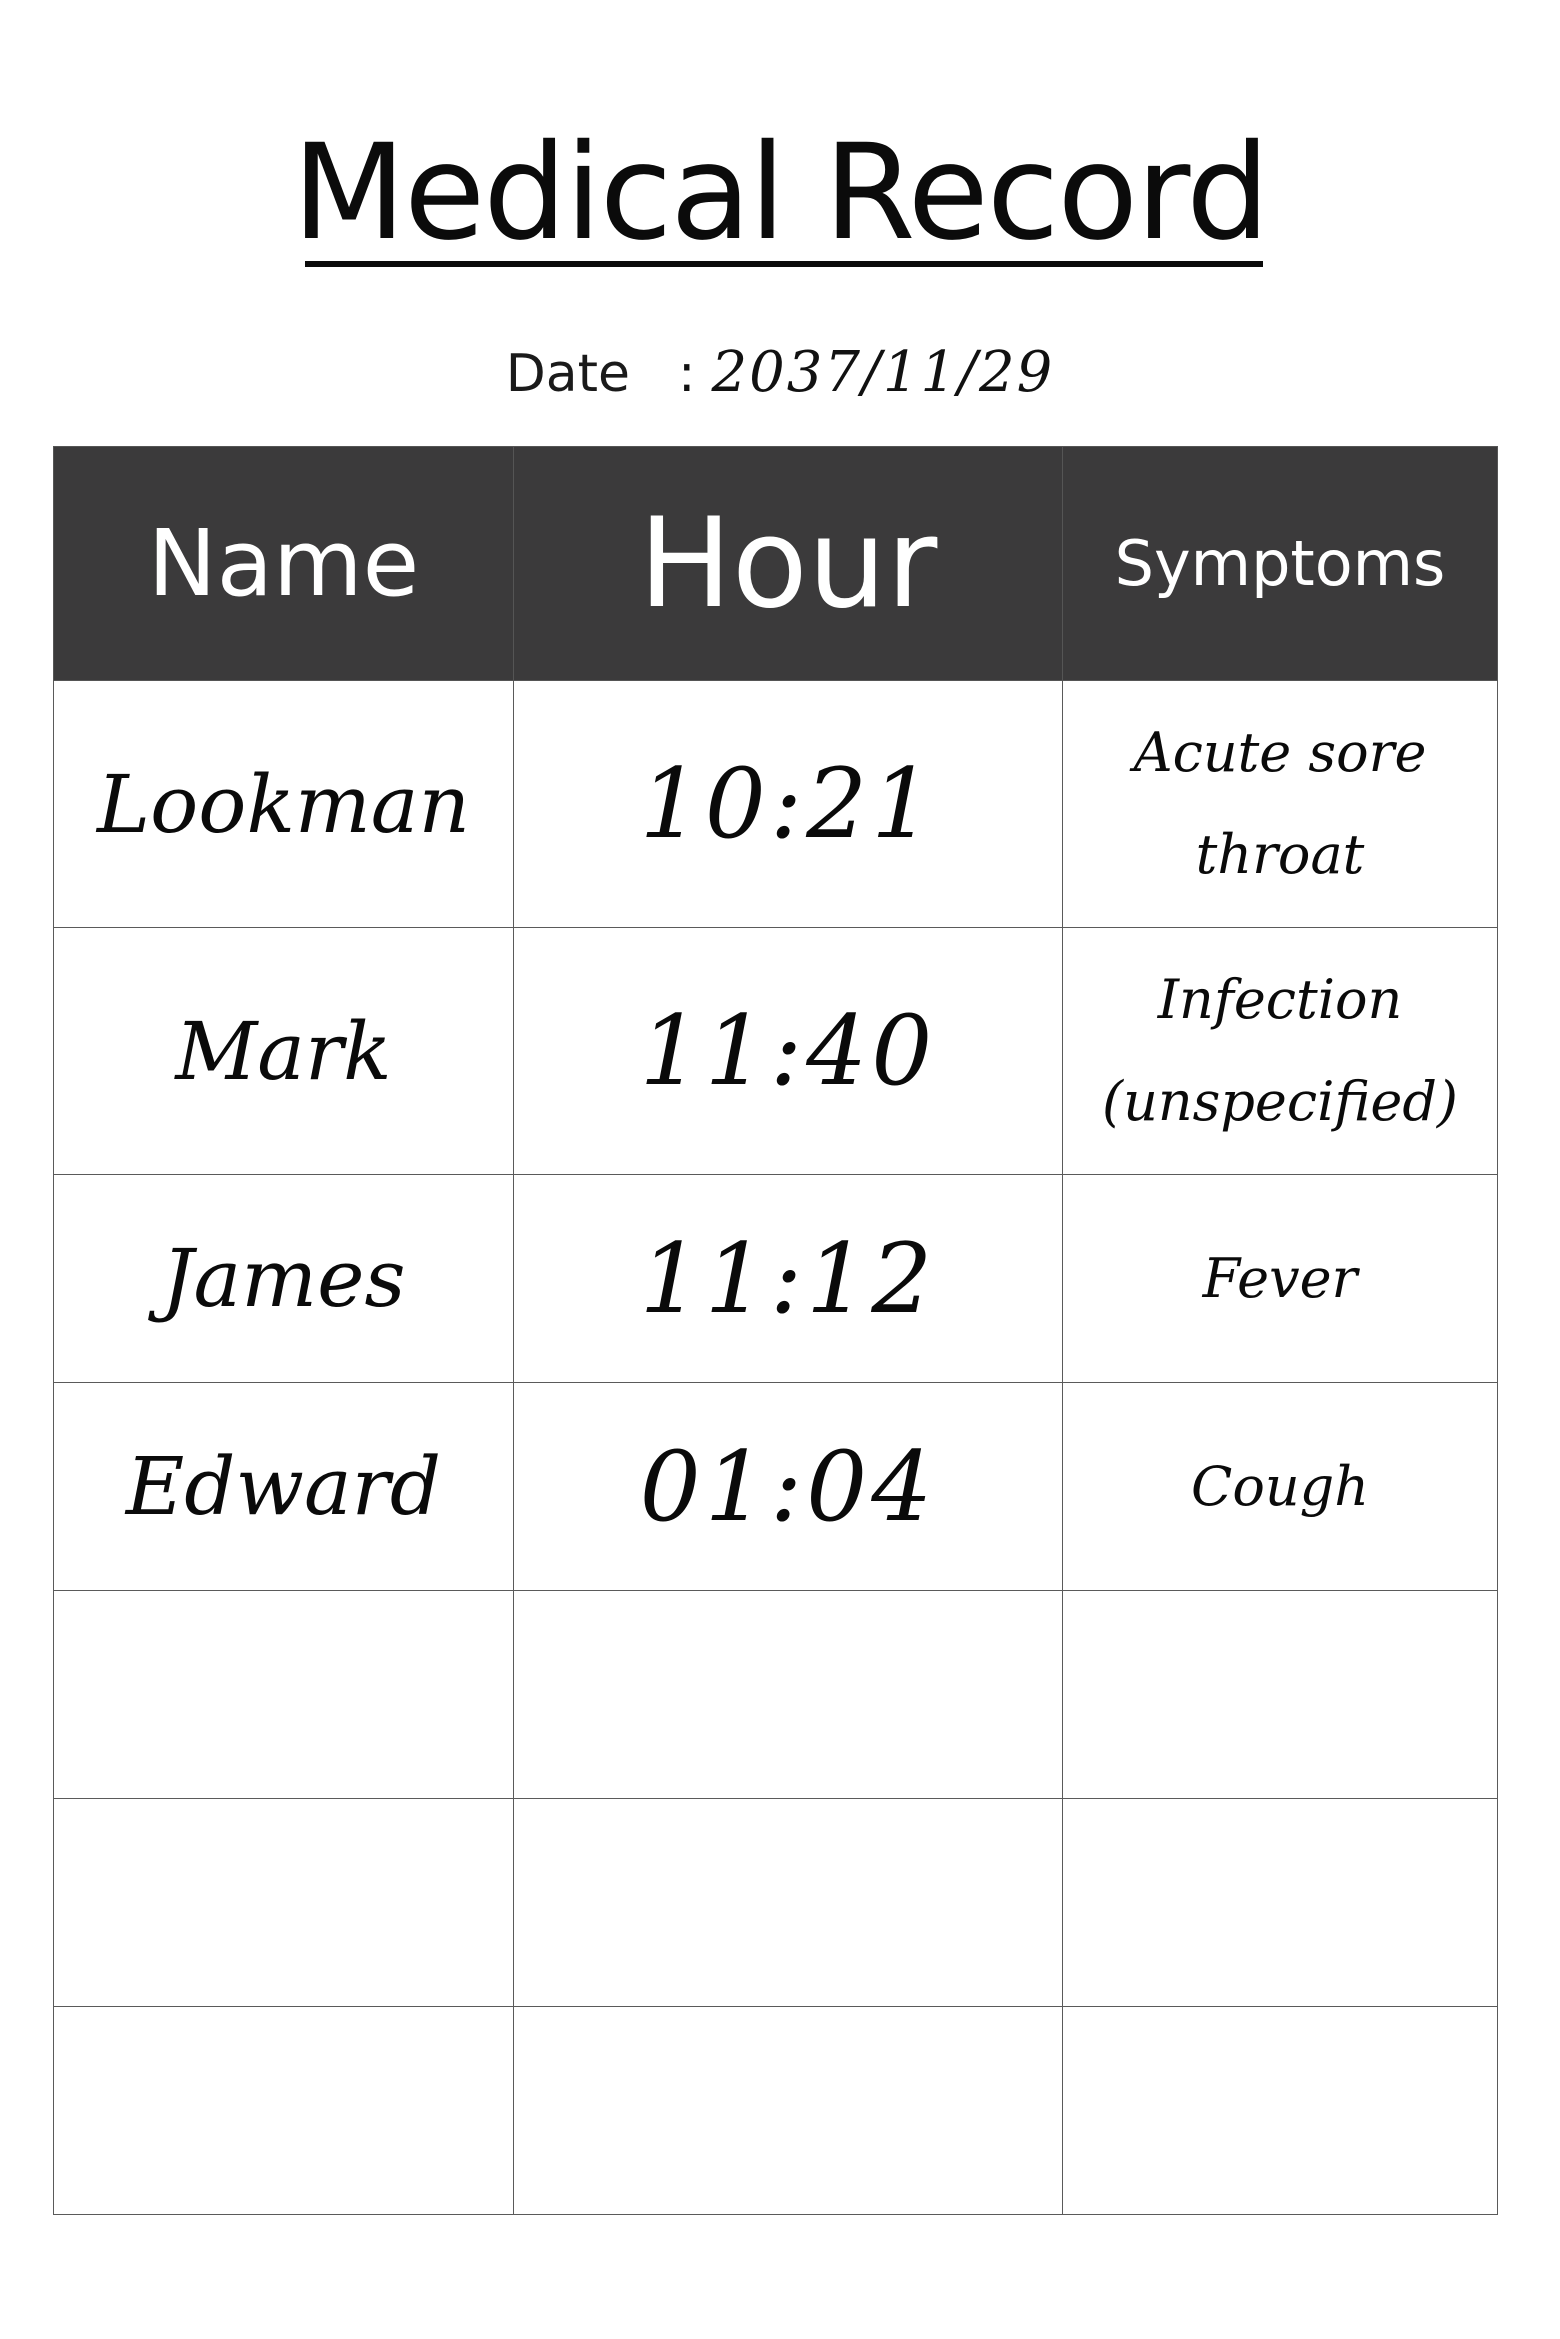 Image resolution: width=1560 pixels, height=2339 pixels. I want to click on table-row: Edward 01:04 Cough, so click(775, 1486).